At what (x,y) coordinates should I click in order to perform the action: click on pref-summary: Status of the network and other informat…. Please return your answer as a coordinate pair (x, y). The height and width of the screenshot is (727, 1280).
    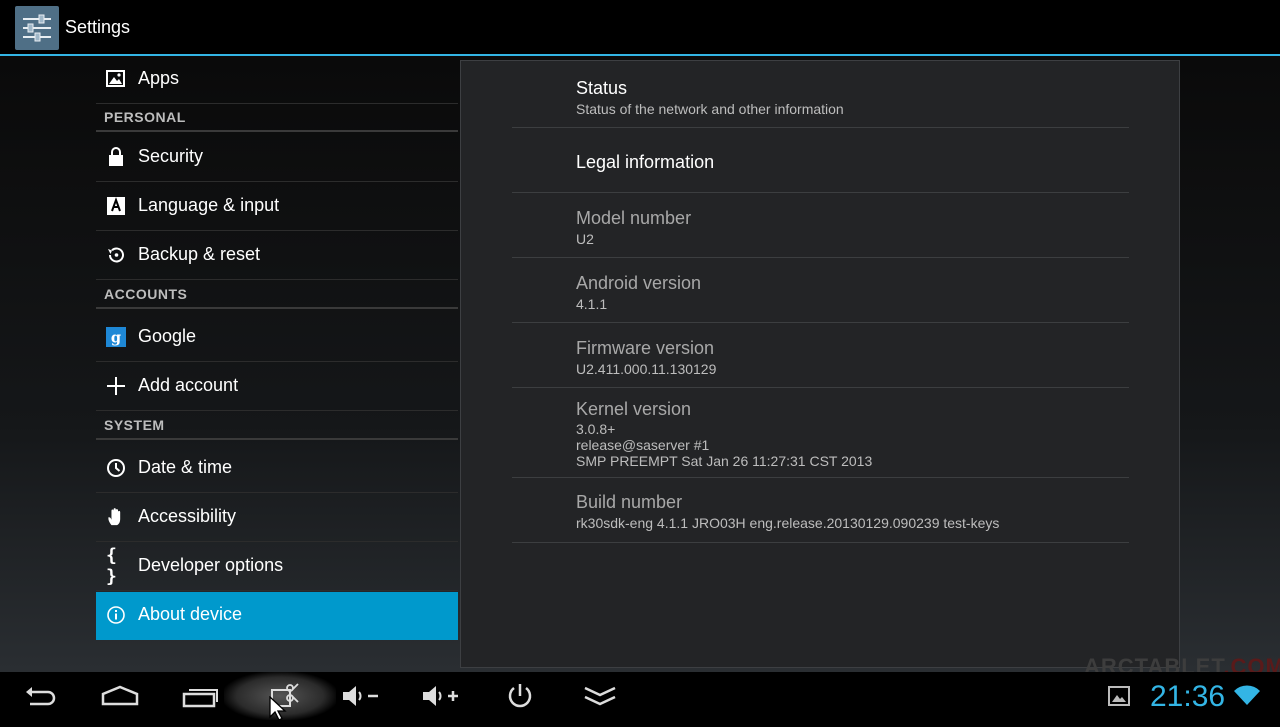
    Looking at the image, I should click on (710, 109).